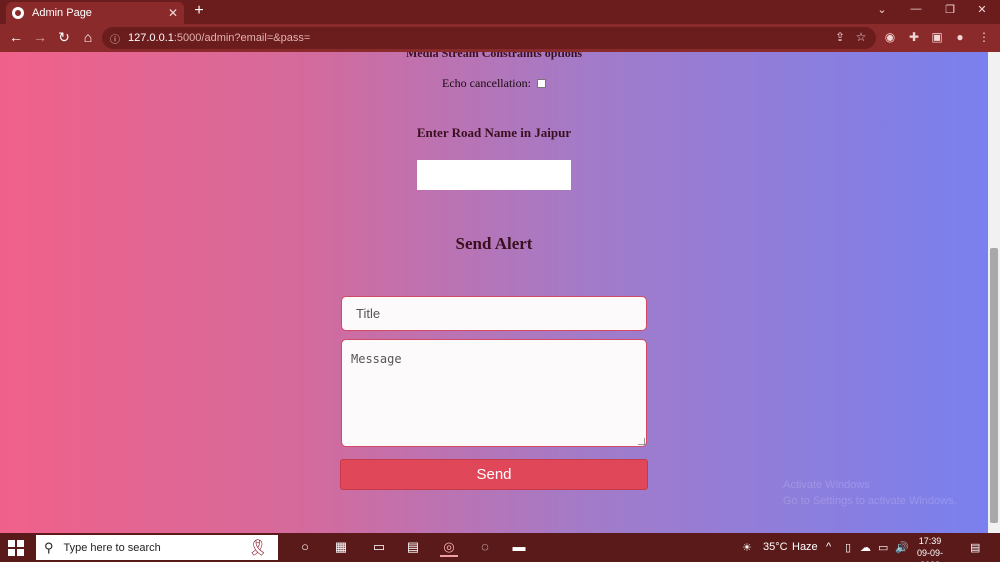 Image resolution: width=1000 pixels, height=562 pixels. I want to click on weather-desc: Haze, so click(805, 547).